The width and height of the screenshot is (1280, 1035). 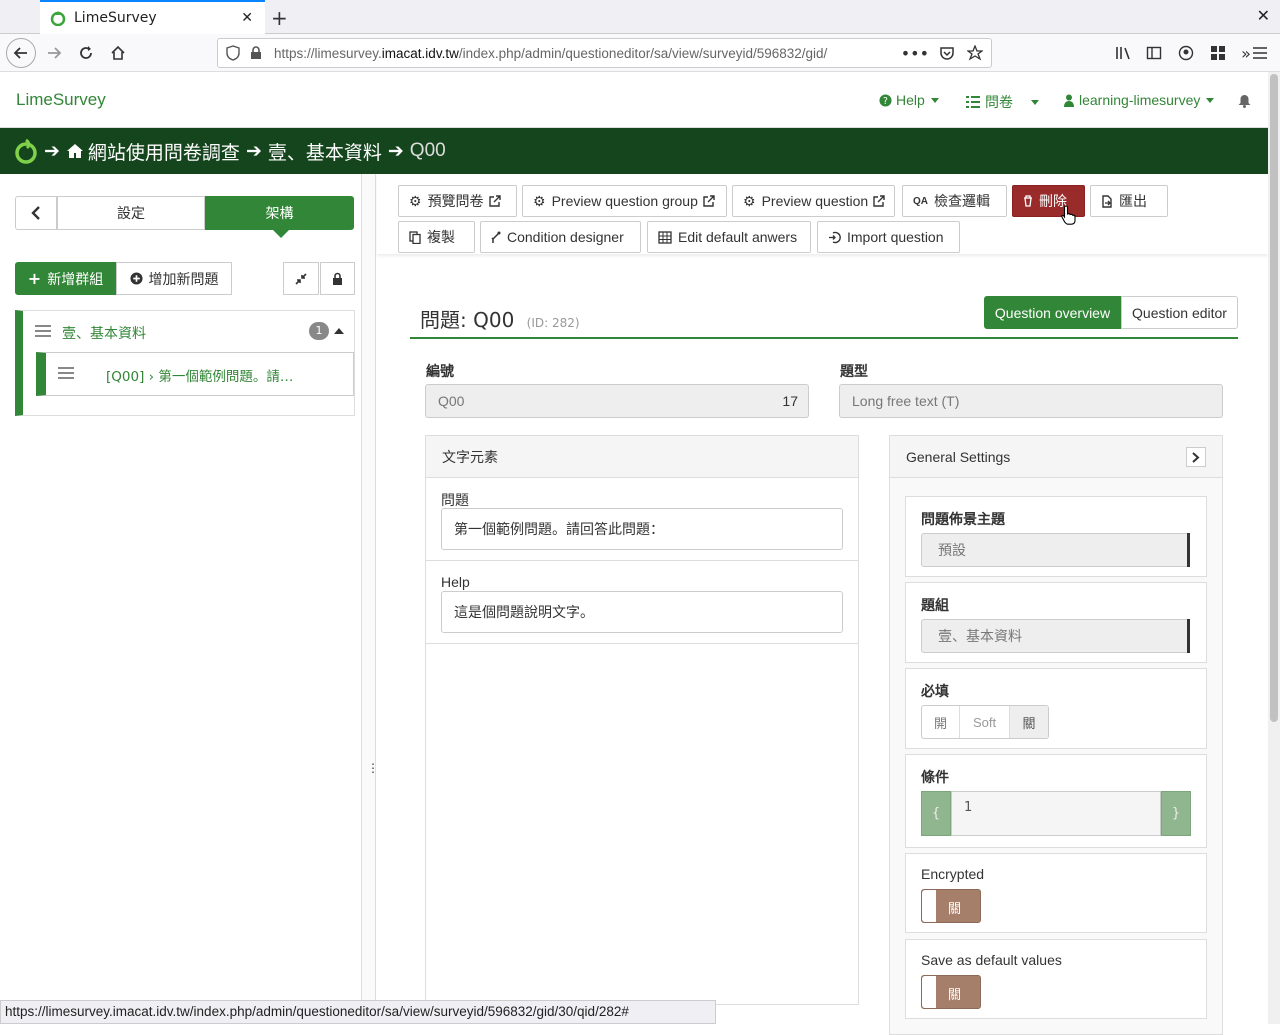 I want to click on hamburger-menu-icon, so click(x=1260, y=53).